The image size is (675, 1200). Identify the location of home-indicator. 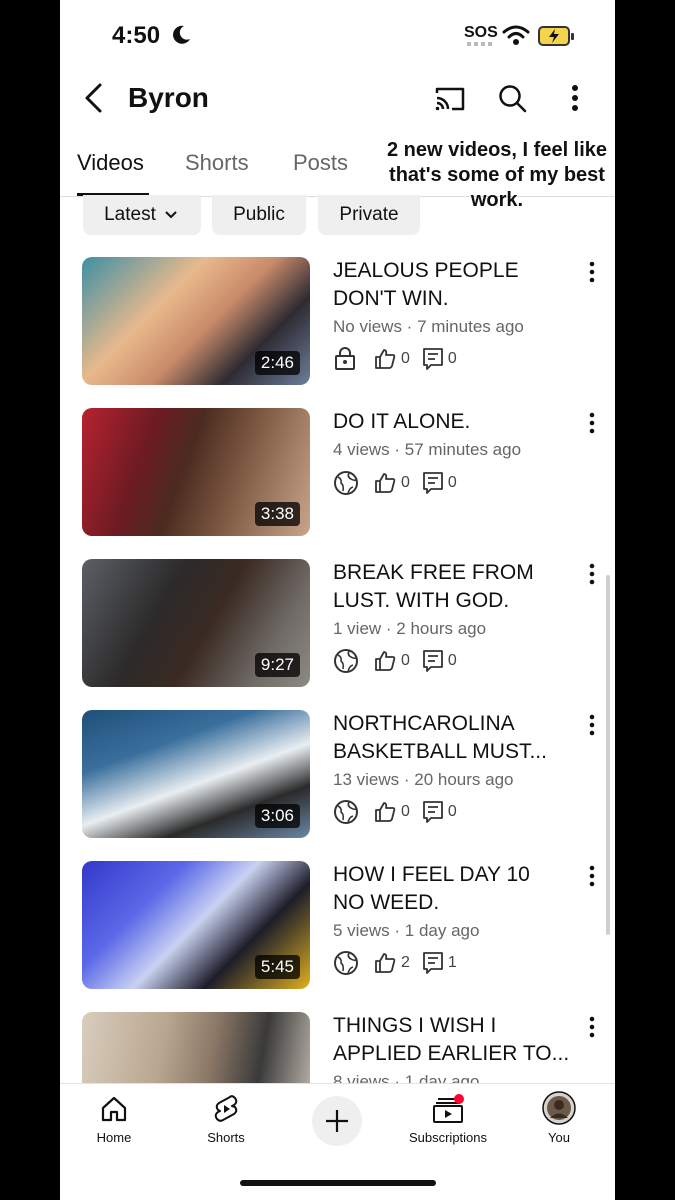
(338, 1183).